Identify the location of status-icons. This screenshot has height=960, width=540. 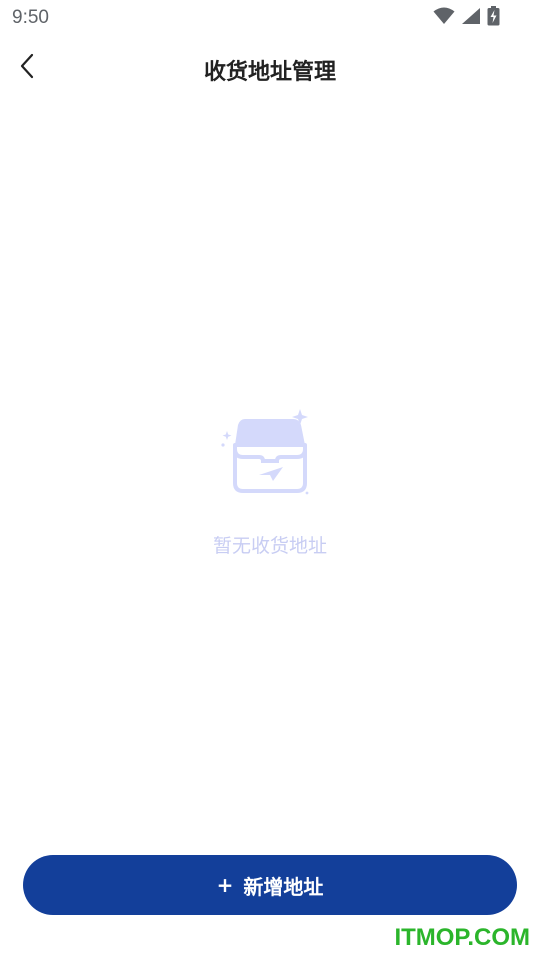
(466, 18).